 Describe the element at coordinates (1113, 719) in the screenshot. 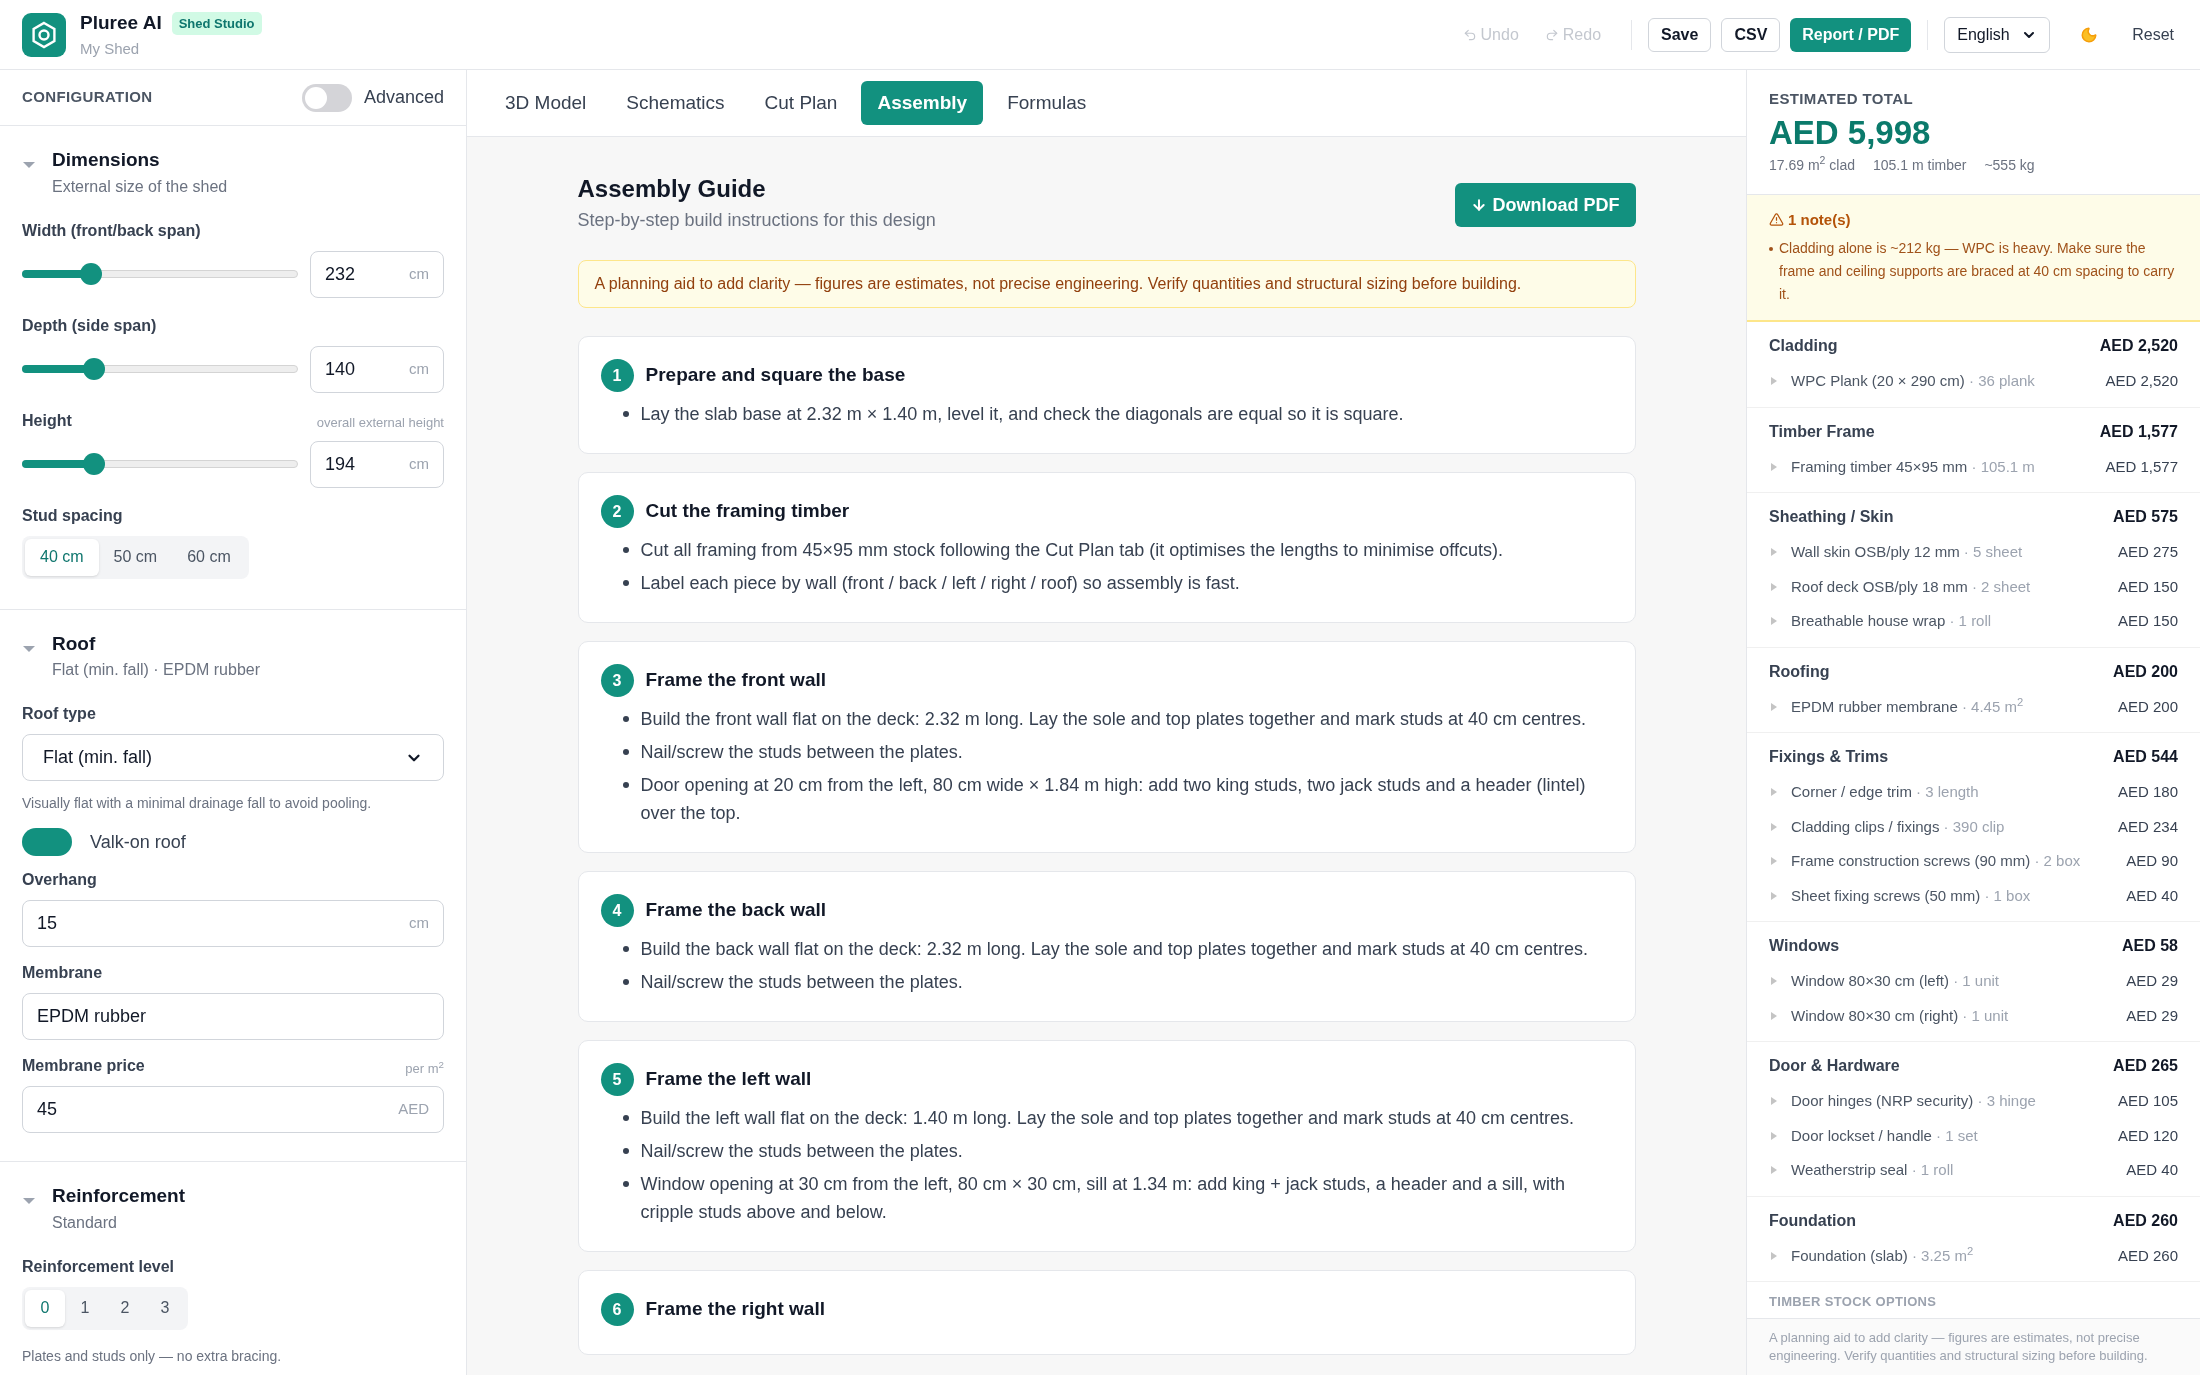

I see `step-instruction: Build the front wall flat on the deck: 2.32 m long. Lay the sole and top plates together and mark studs at 40 cm centres.` at that location.